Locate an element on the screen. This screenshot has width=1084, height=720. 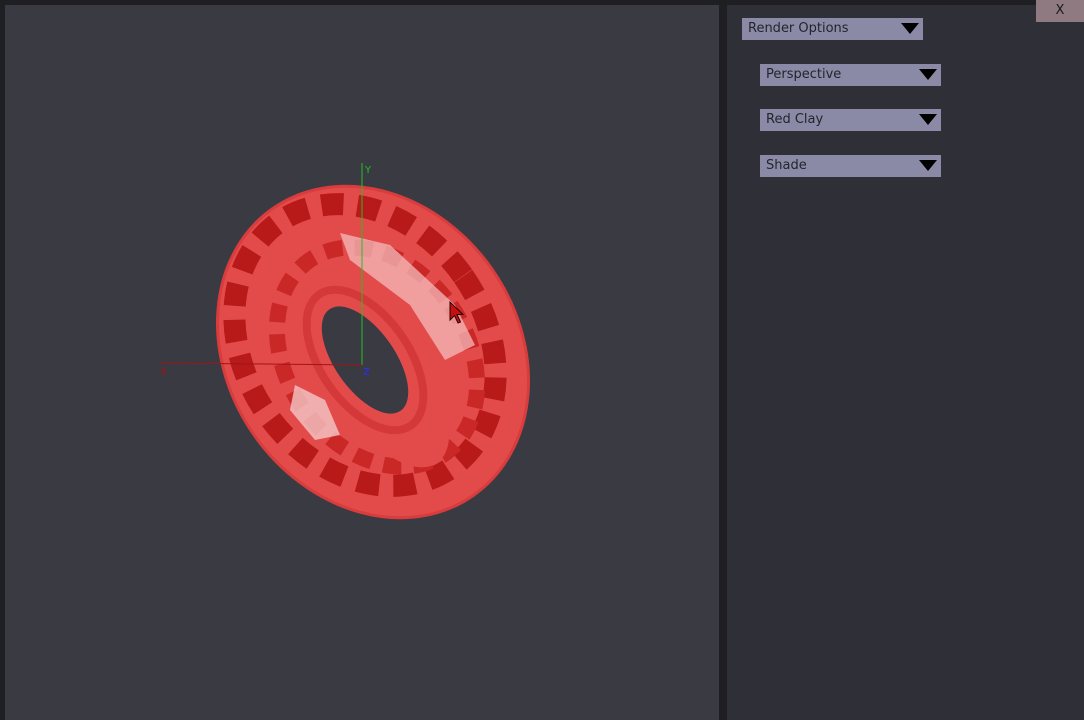
material-dropdown: Red Clay is located at coordinates (850, 120).